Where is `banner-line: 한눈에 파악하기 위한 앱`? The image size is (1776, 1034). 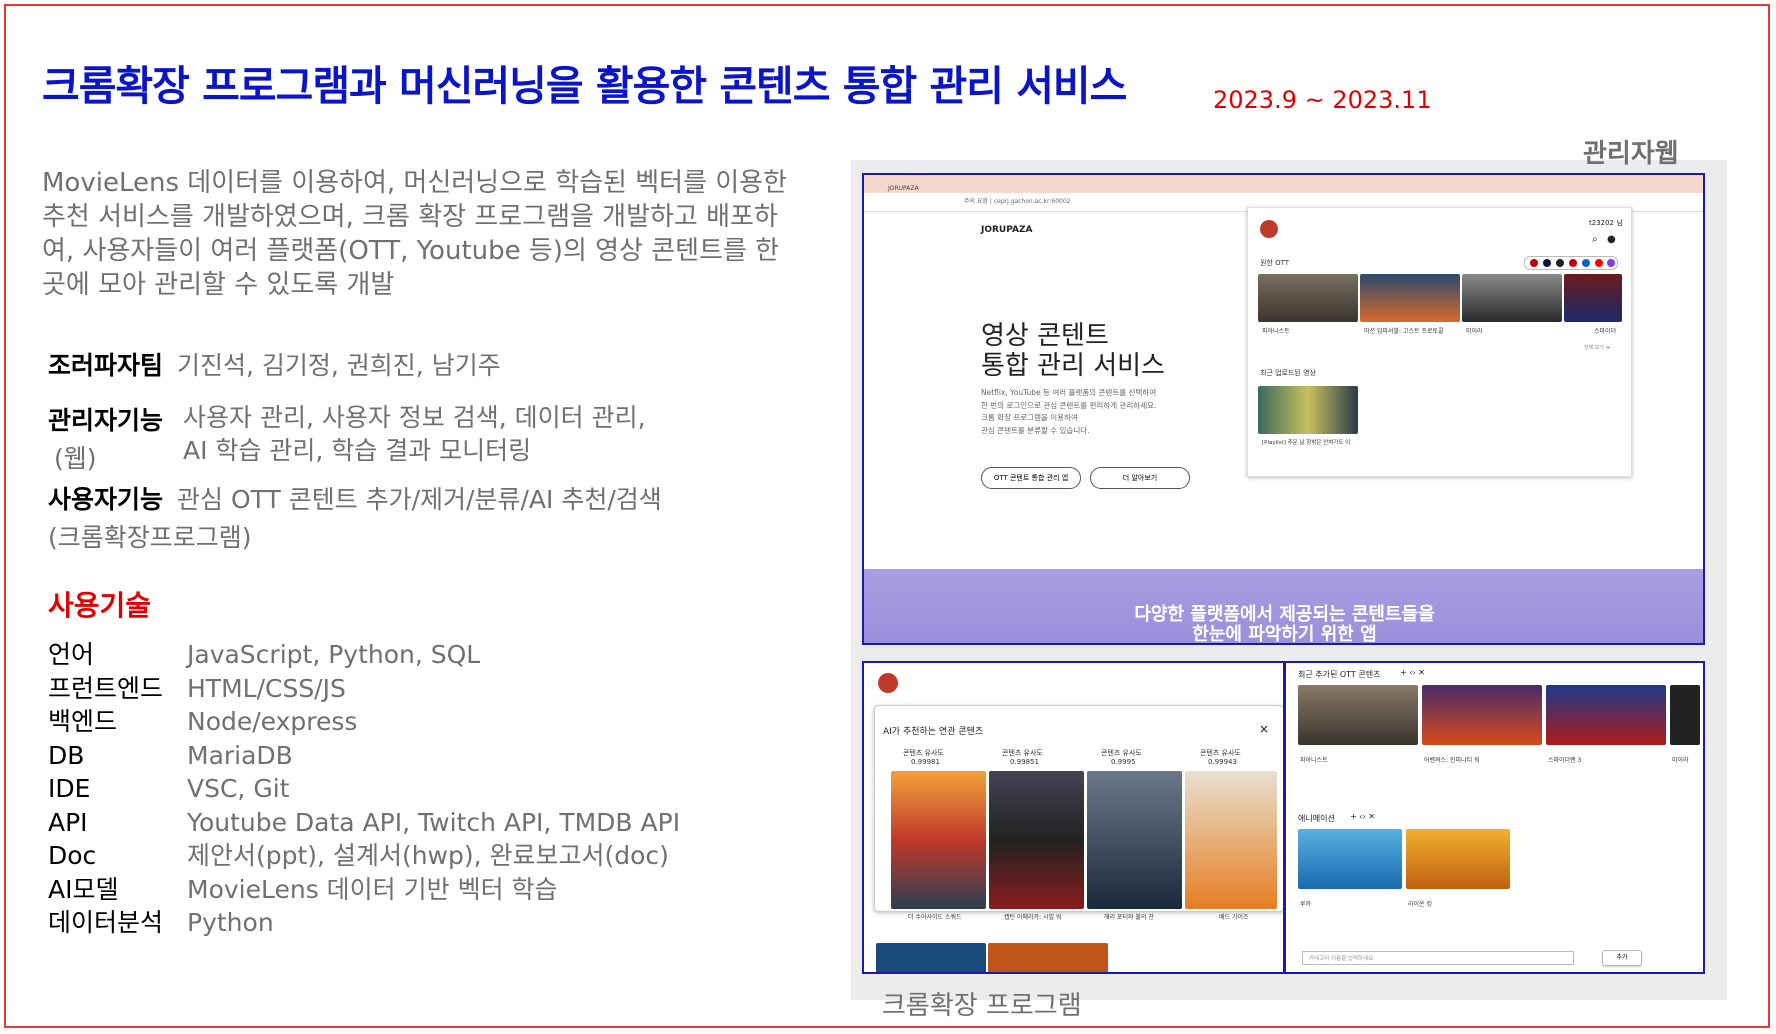 banner-line: 한눈에 파악하기 위한 앱 is located at coordinates (1284, 634).